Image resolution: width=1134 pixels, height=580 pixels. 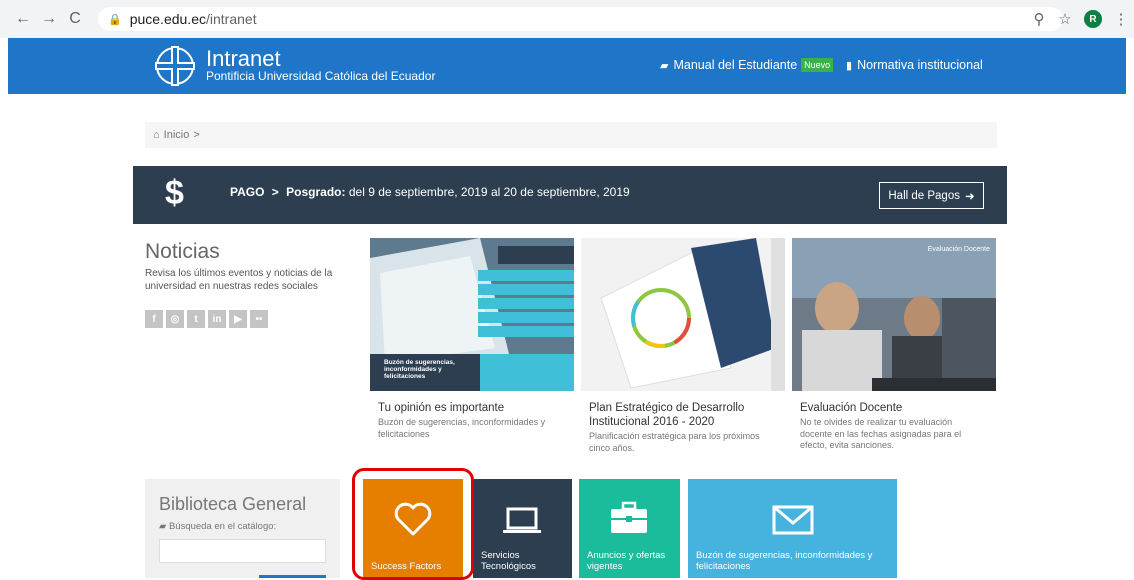 What do you see at coordinates (849, 65) in the screenshot?
I see `document-icon: ▮` at bounding box center [849, 65].